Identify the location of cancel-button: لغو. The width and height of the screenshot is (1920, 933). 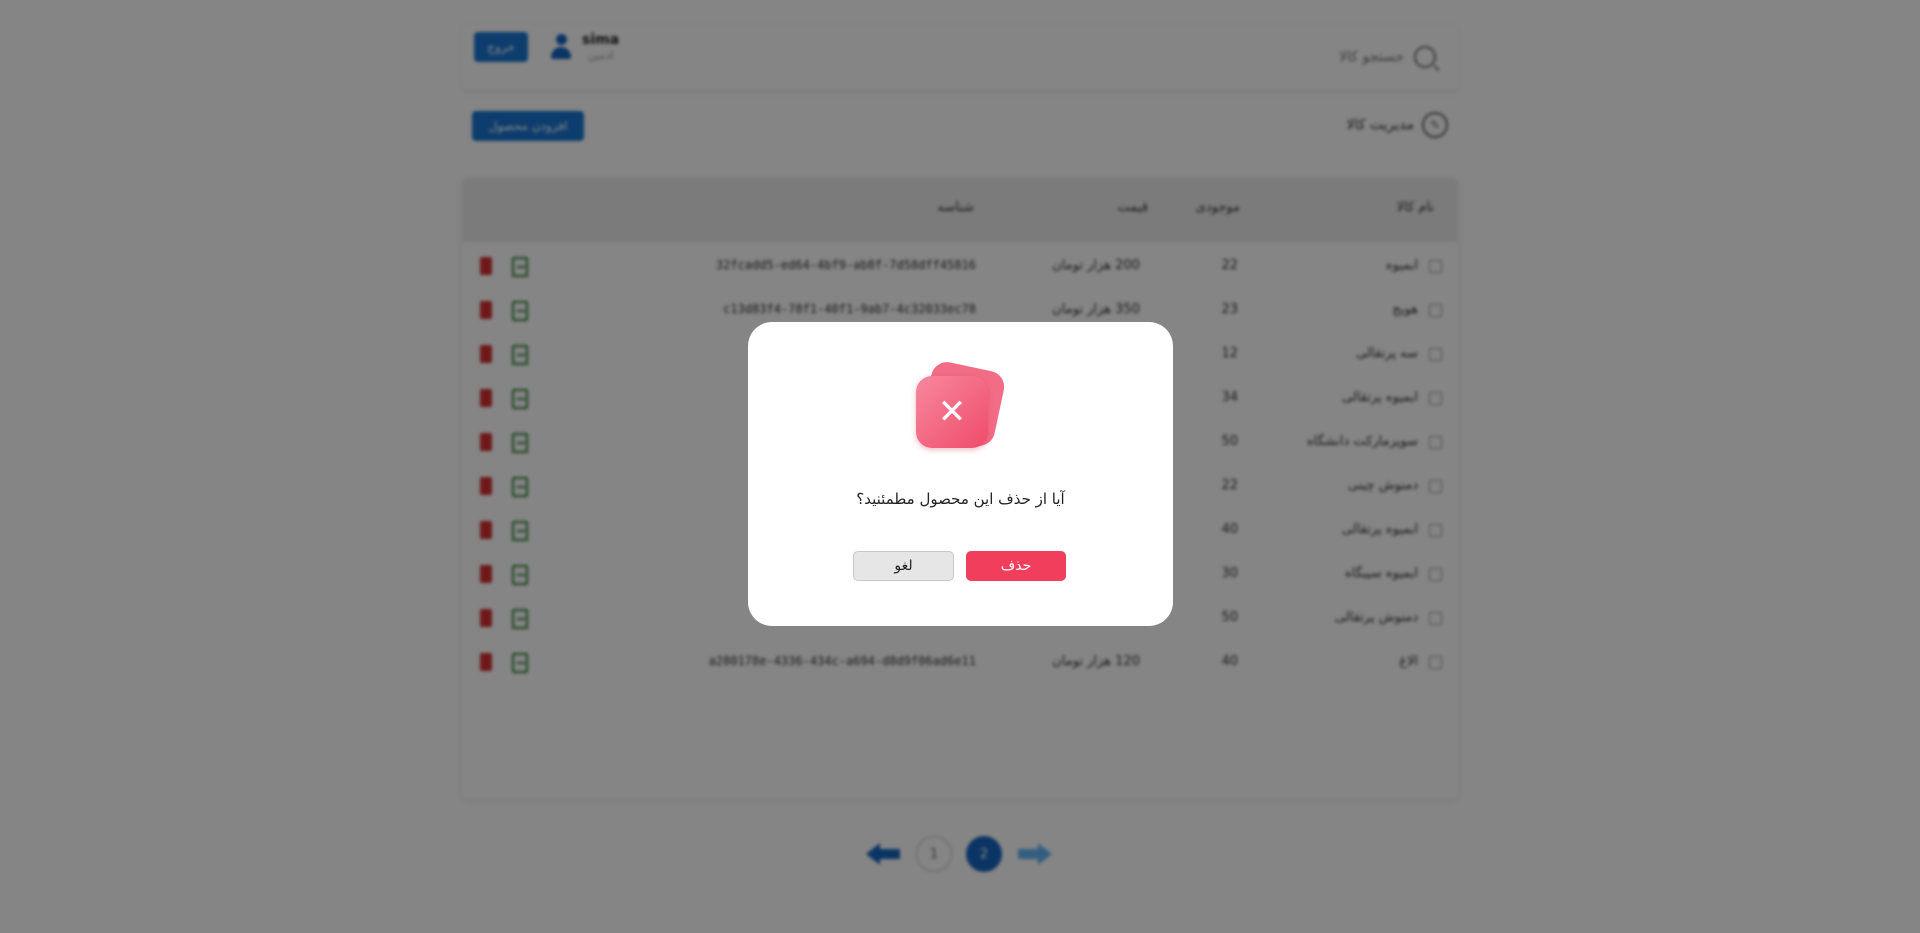
(903, 566).